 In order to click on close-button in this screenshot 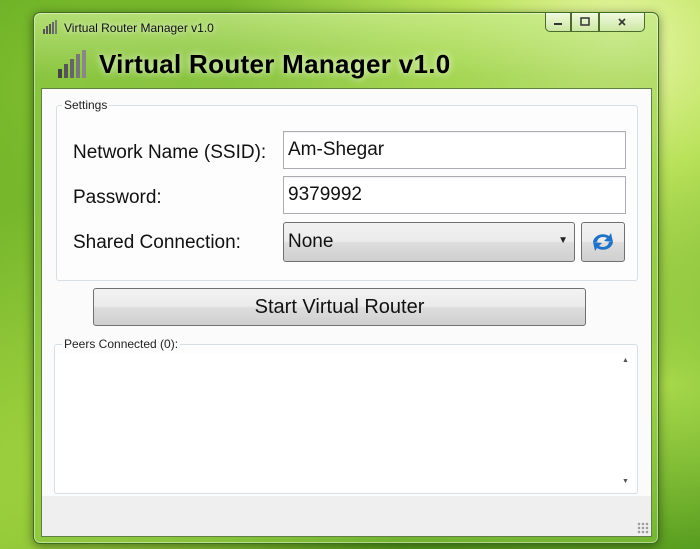, I will do `click(622, 22)`.